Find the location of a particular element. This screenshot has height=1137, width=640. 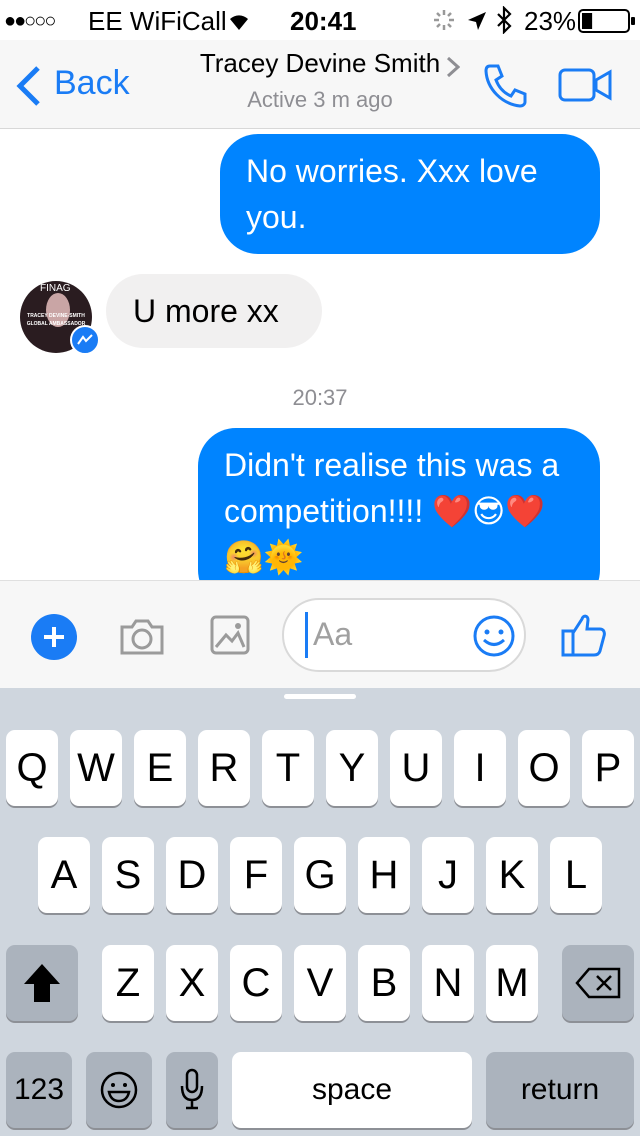

keyboard-handle is located at coordinates (320, 696).